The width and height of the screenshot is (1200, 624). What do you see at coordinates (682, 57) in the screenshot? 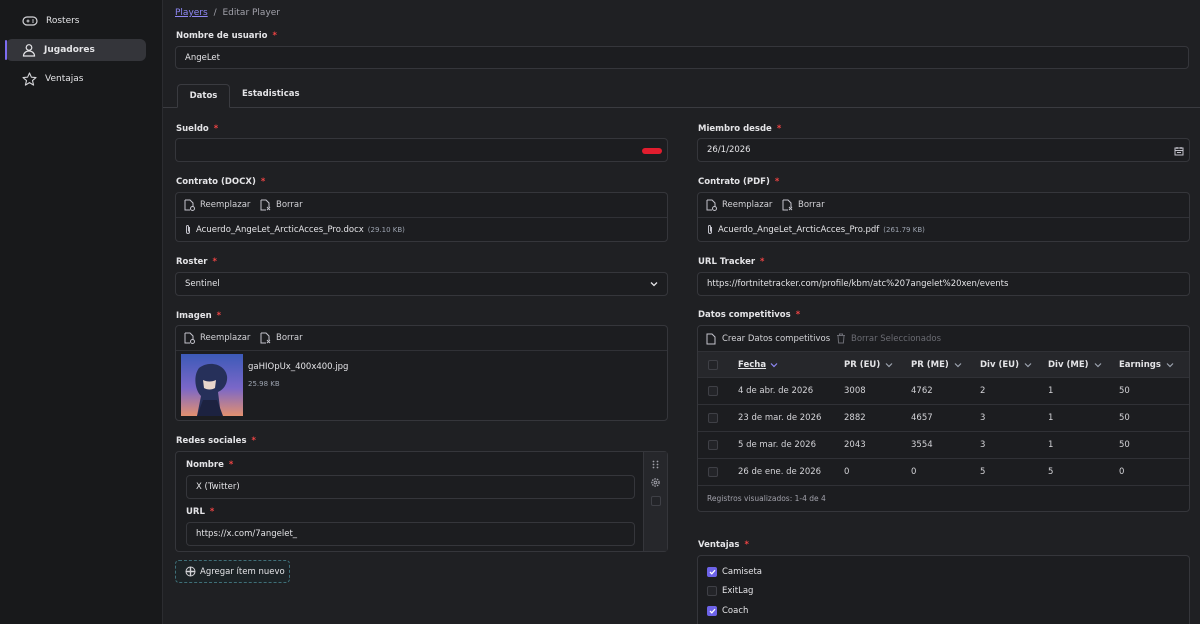
I see `username-input: AngeLet` at bounding box center [682, 57].